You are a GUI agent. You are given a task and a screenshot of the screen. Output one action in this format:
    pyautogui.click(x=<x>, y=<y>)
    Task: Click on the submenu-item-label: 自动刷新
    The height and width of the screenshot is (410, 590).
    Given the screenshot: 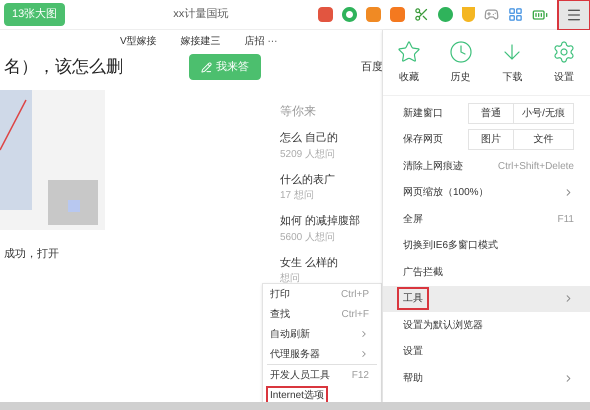 What is the action you would take?
    pyautogui.click(x=290, y=335)
    